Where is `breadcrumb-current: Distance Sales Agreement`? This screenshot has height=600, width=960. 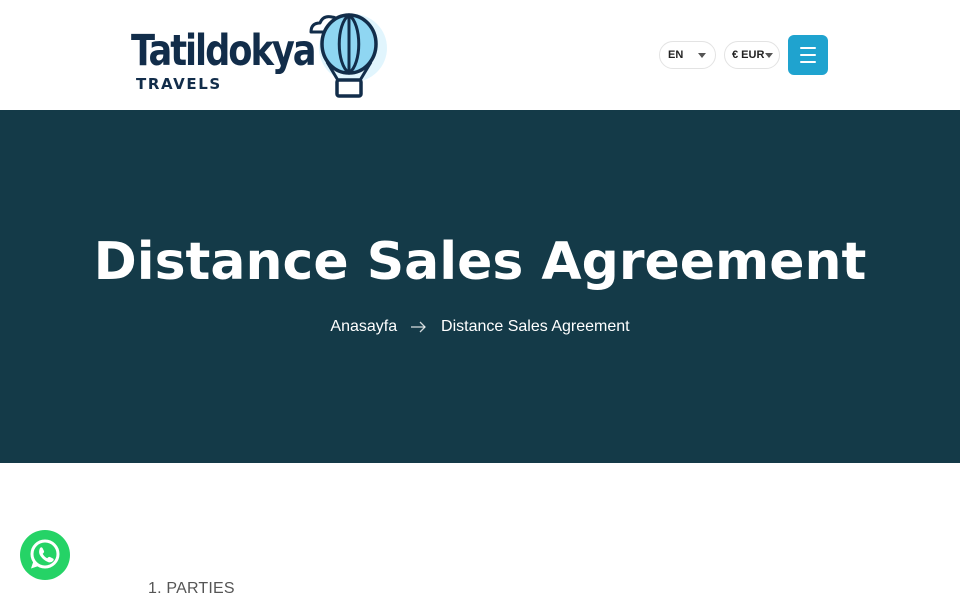
breadcrumb-current: Distance Sales Agreement is located at coordinates (535, 326).